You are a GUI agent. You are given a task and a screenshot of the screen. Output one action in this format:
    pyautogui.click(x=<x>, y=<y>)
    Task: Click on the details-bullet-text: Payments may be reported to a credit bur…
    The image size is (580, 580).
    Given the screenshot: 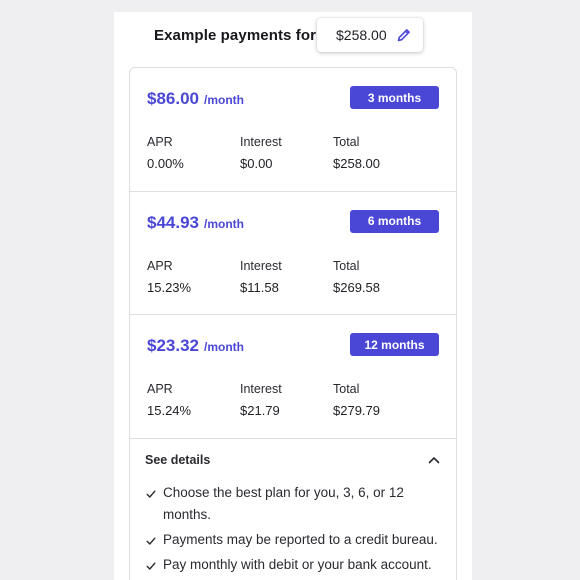 What is the action you would take?
    pyautogui.click(x=300, y=539)
    